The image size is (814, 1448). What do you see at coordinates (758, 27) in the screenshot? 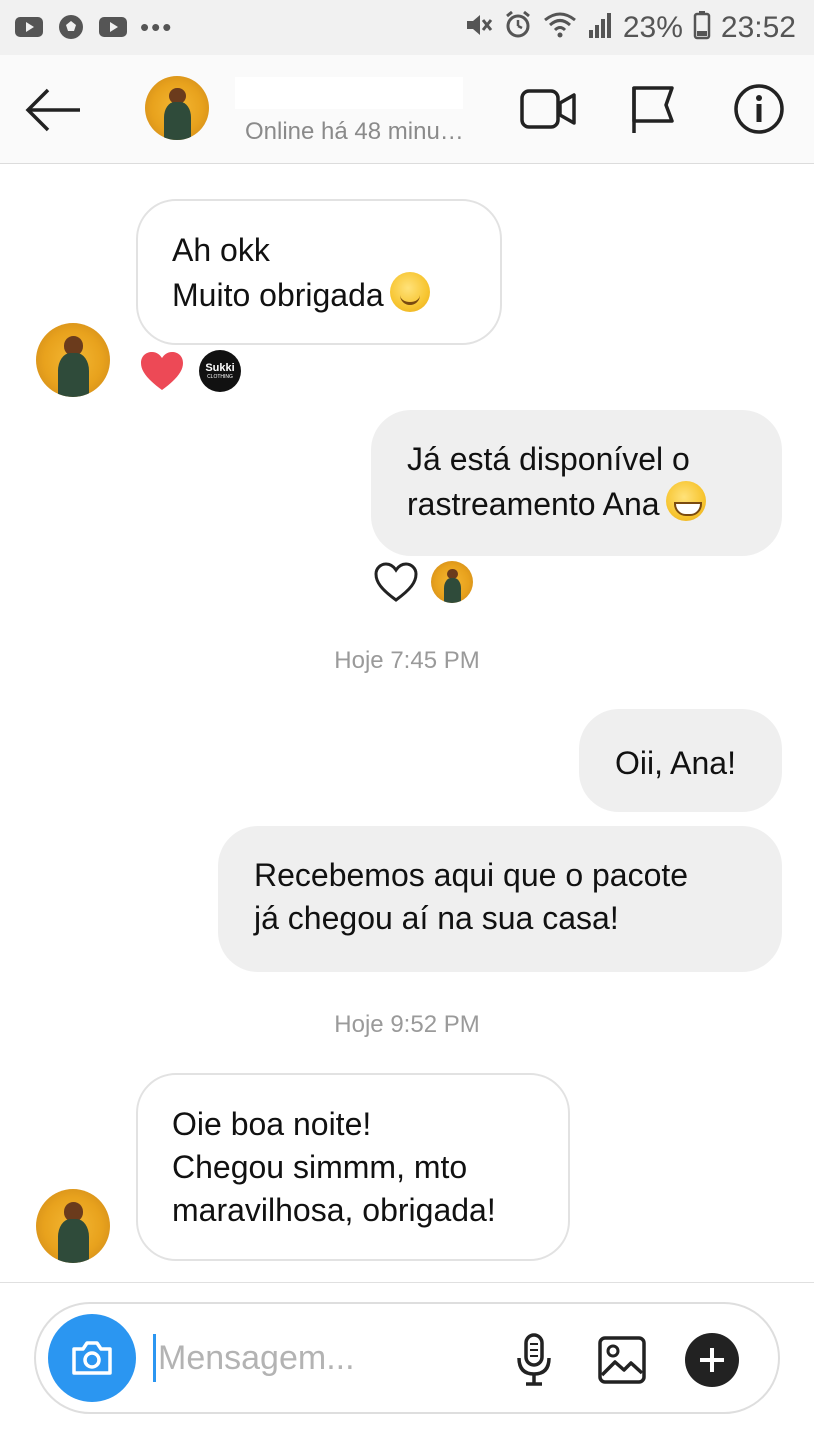
I see `clock: 23:52` at bounding box center [758, 27].